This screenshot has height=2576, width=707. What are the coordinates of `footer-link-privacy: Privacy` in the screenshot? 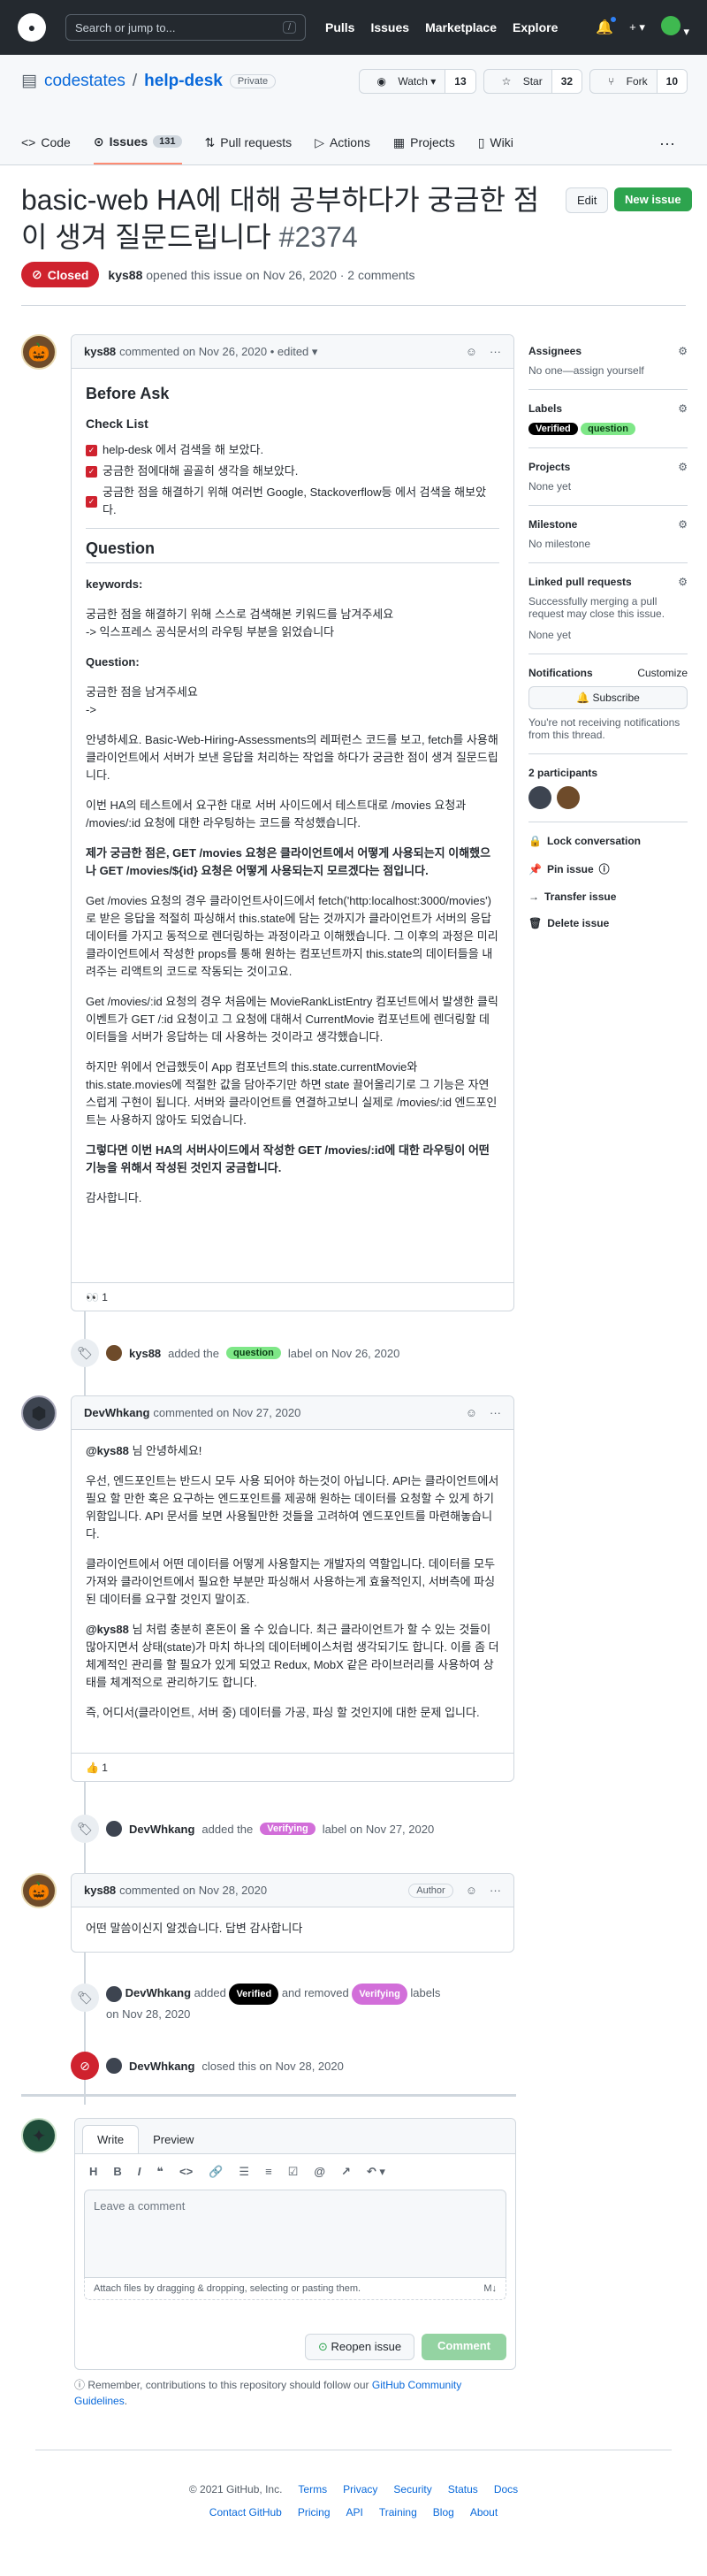 It's located at (360, 2489).